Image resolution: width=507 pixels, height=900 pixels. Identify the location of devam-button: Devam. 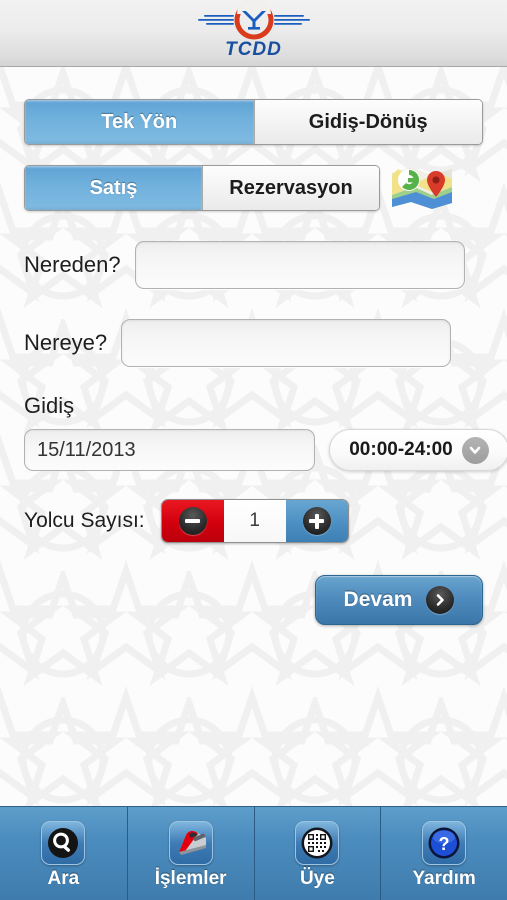
(399, 600).